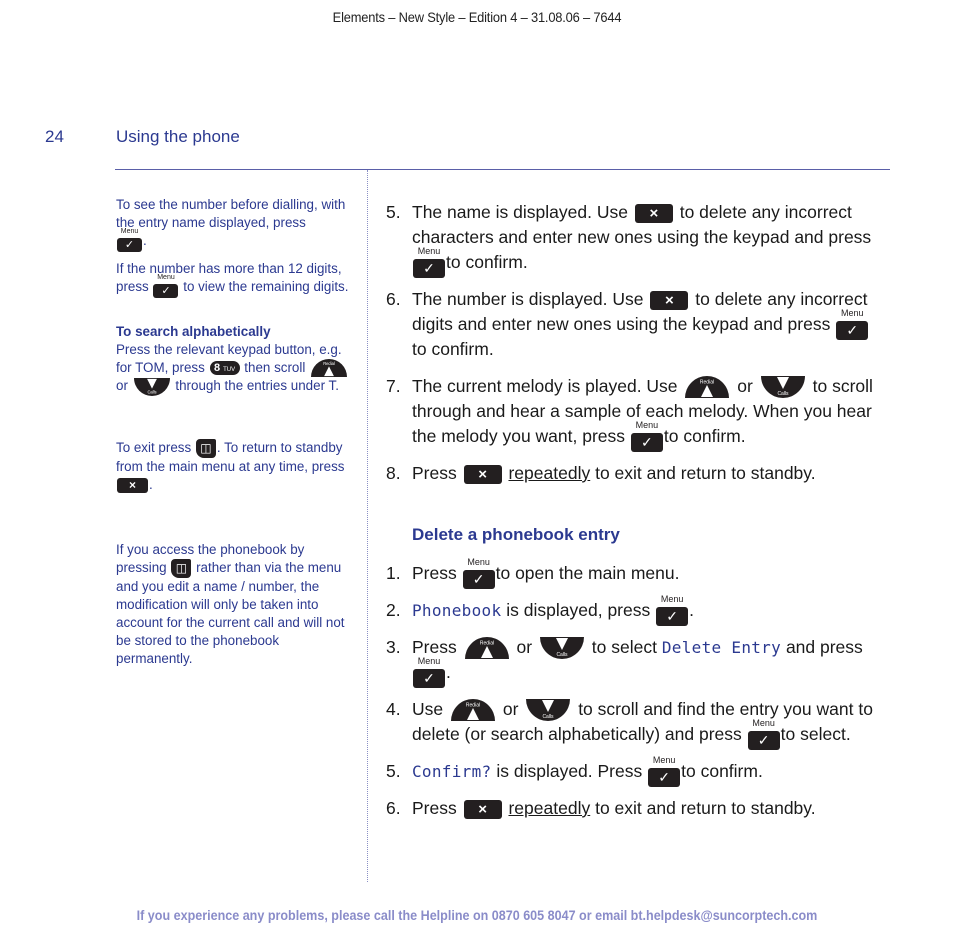 Image resolution: width=954 pixels, height=945 pixels. I want to click on page-number: 24, so click(54, 136).